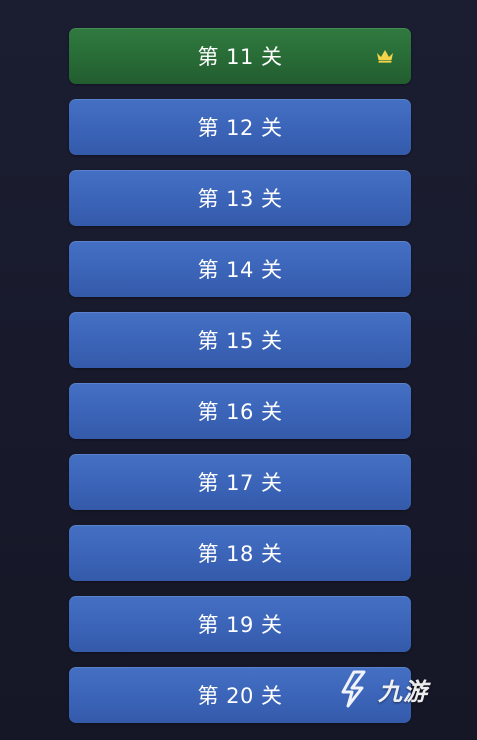 Image resolution: width=477 pixels, height=740 pixels. I want to click on level-button-13: 第 13 关, so click(240, 198).